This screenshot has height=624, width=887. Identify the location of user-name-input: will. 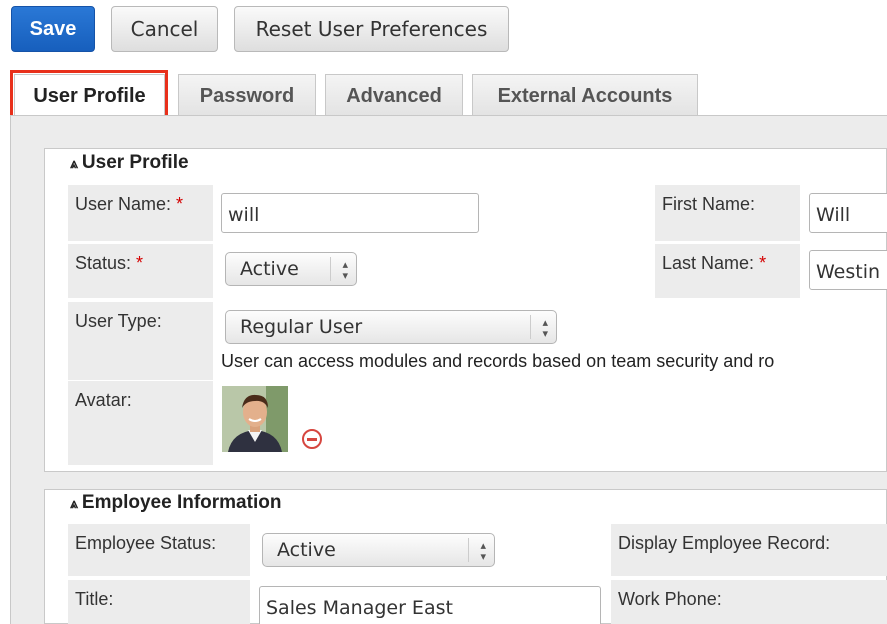
(350, 213).